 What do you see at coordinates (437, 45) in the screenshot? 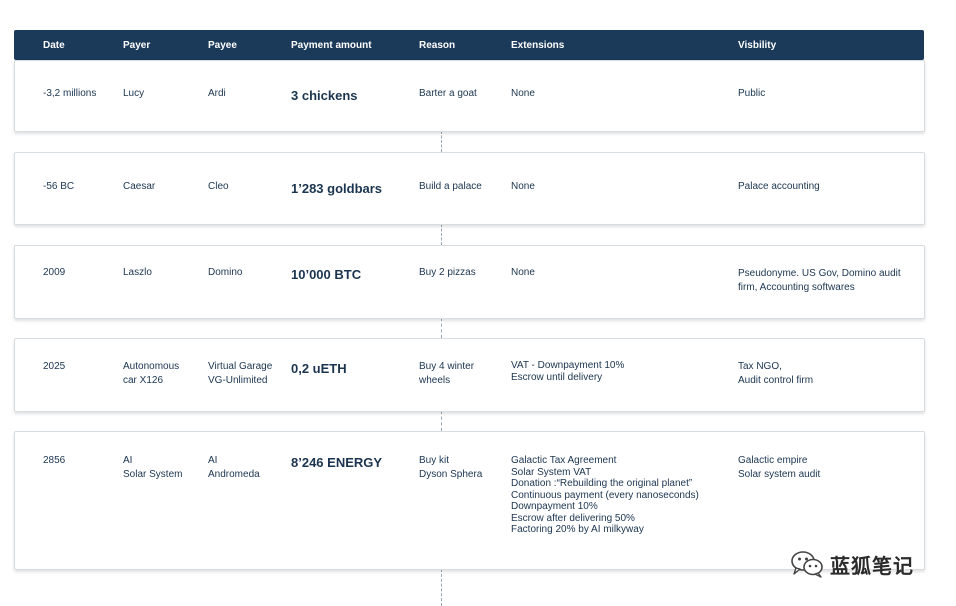
I see `header-reason: Reason` at bounding box center [437, 45].